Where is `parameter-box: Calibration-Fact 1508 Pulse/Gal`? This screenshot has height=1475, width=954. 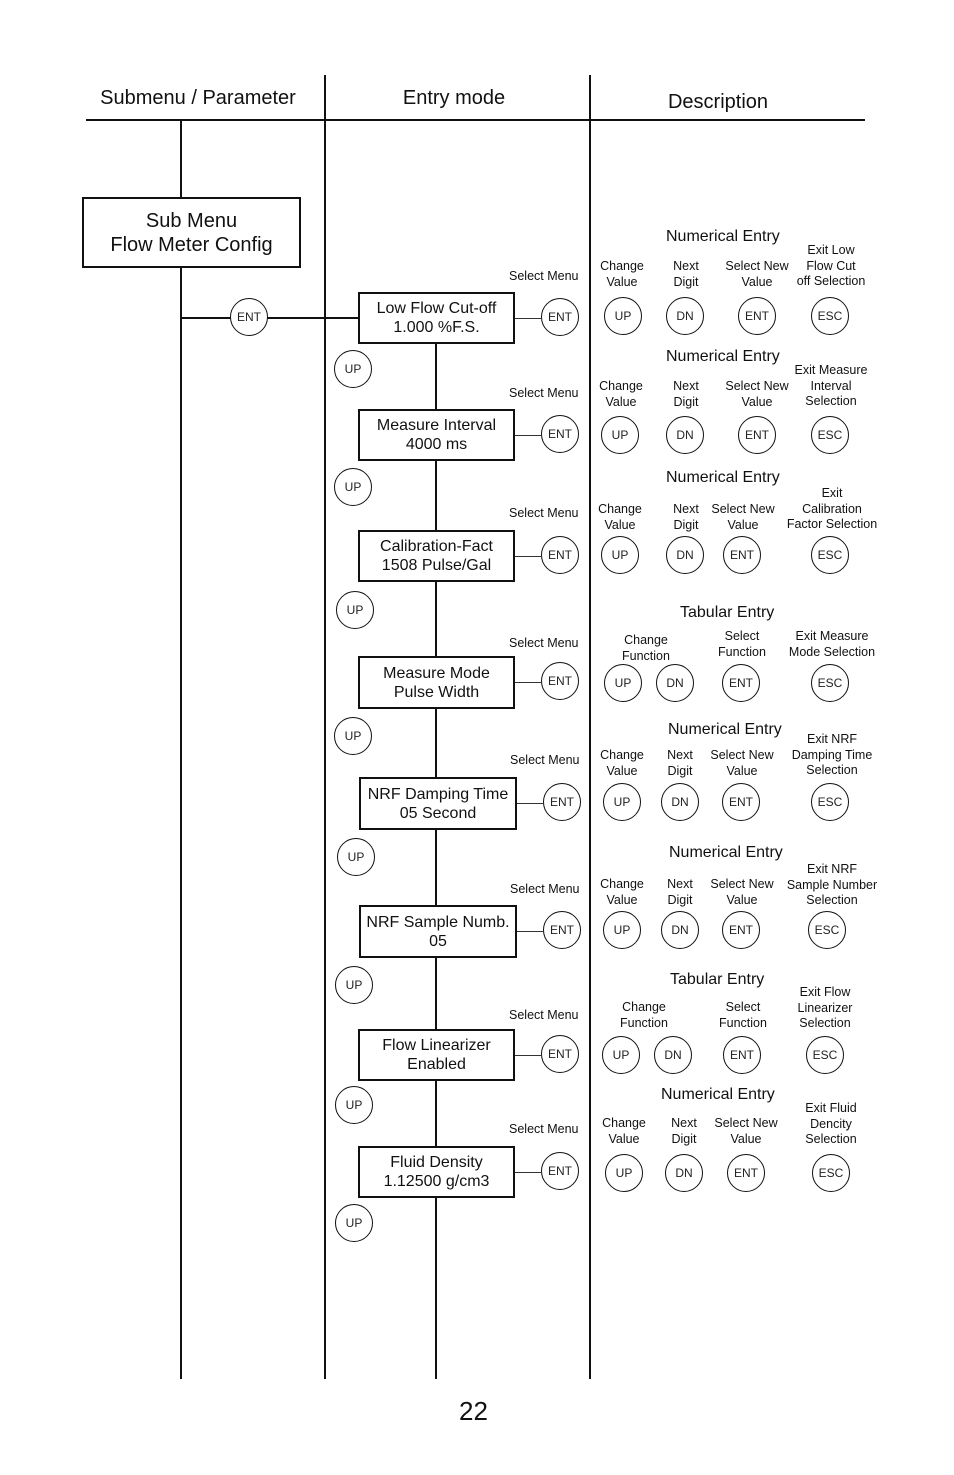
parameter-box: Calibration-Fact 1508 Pulse/Gal is located at coordinates (436, 556).